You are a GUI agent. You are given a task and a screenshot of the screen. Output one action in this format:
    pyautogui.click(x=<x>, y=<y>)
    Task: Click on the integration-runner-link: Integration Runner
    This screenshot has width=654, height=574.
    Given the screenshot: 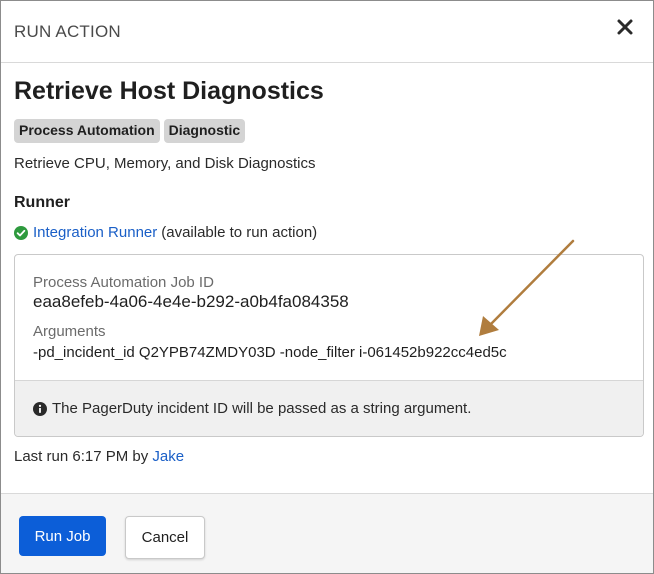 What is the action you would take?
    pyautogui.click(x=95, y=232)
    